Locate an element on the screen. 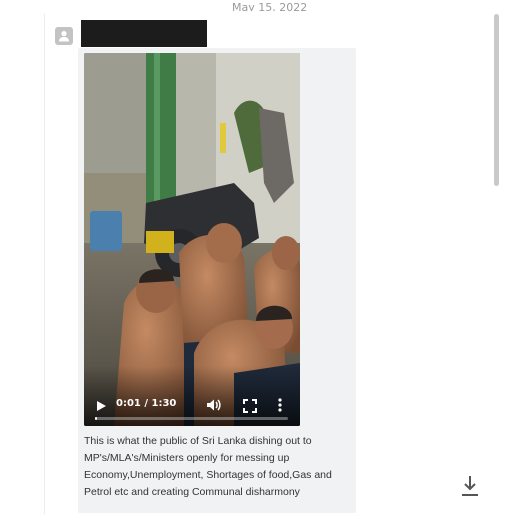  video-time: 0:01 / 1:30 is located at coordinates (146, 403).